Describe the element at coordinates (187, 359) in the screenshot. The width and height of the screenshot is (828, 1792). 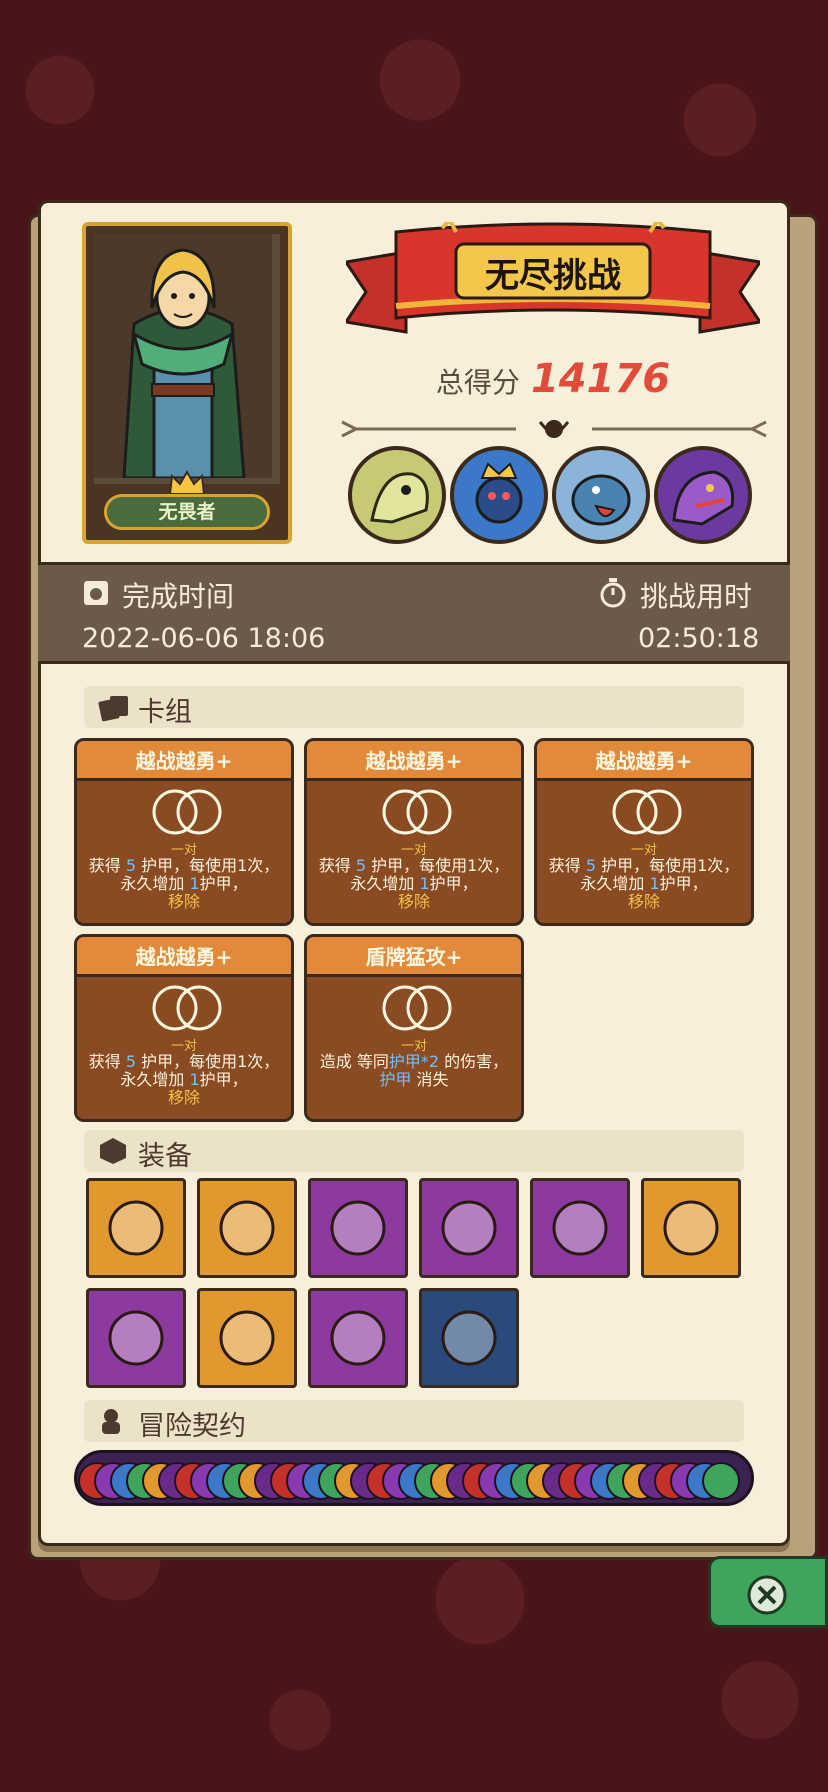
I see `hero-art` at that location.